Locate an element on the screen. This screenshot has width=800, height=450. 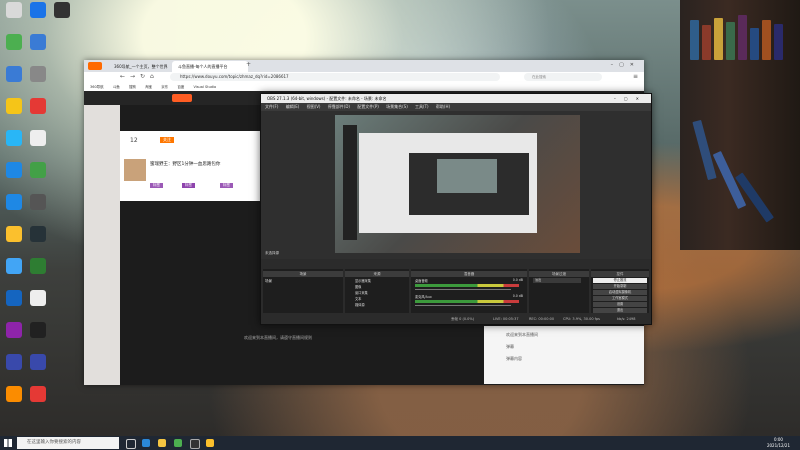
menu-icon: ≡ is located at coordinates (635, 76).